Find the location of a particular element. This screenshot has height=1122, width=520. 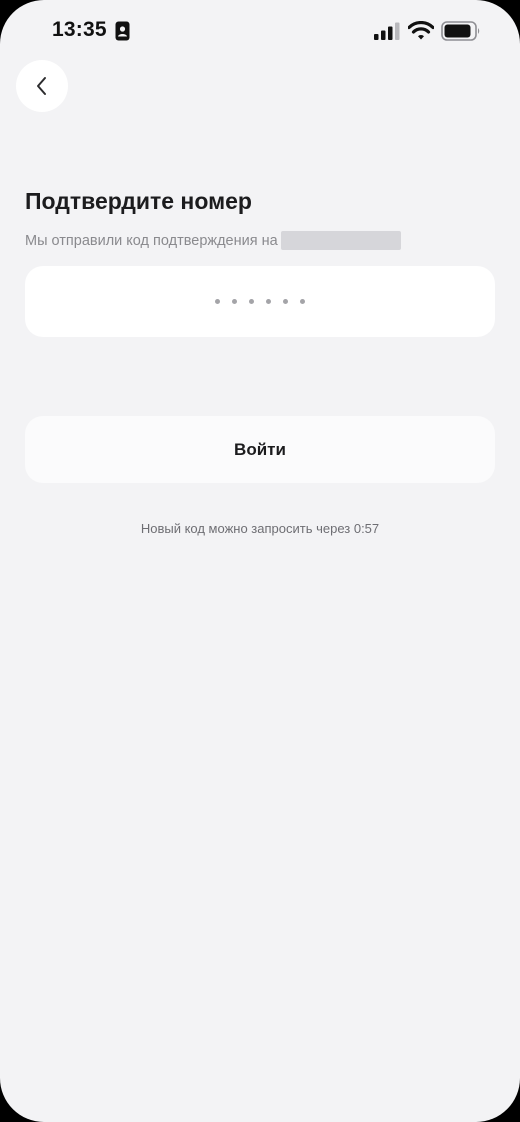

code-placeholder-dots is located at coordinates (260, 301).